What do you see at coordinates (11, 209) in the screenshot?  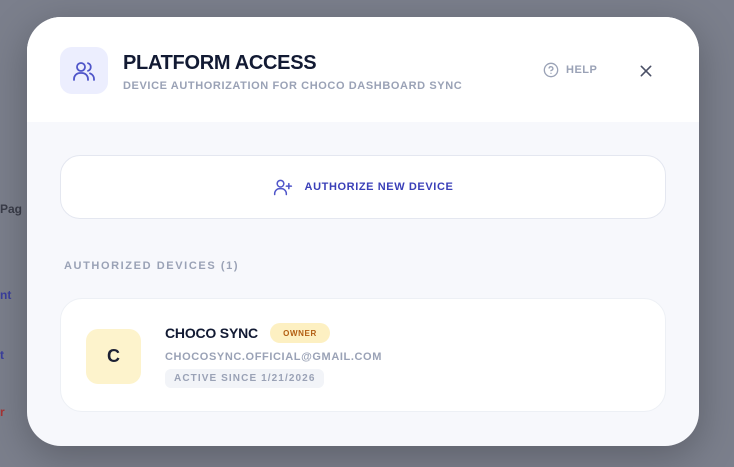 I see `background-fragment: Pag` at bounding box center [11, 209].